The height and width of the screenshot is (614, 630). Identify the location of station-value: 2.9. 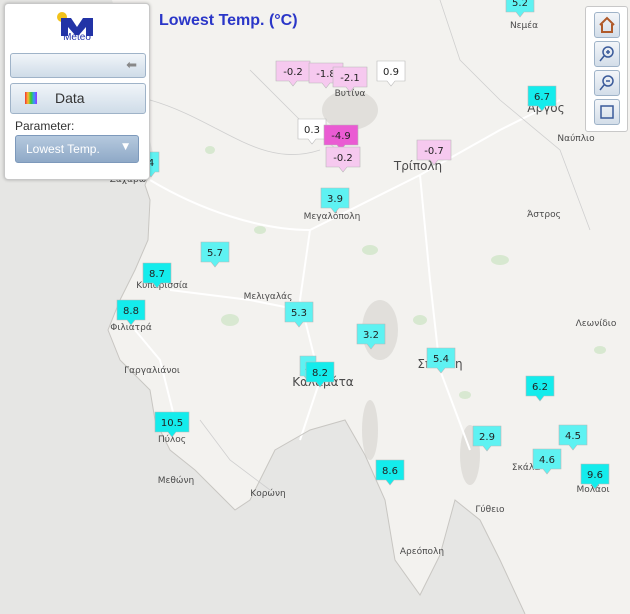
(487, 437).